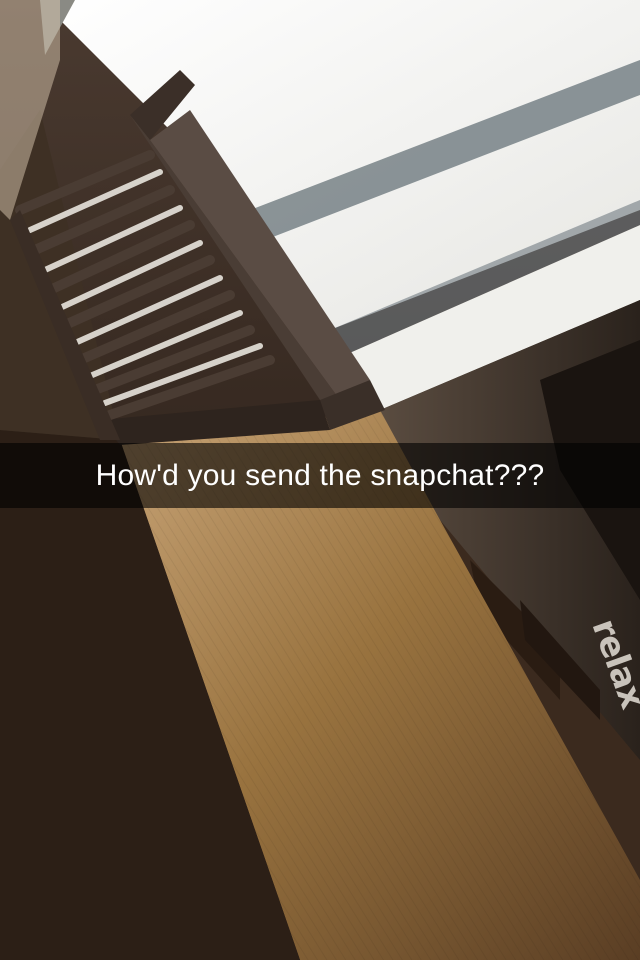 Image resolution: width=640 pixels, height=960 pixels. I want to click on caption-text: How'd you send the snapchat???, so click(320, 475).